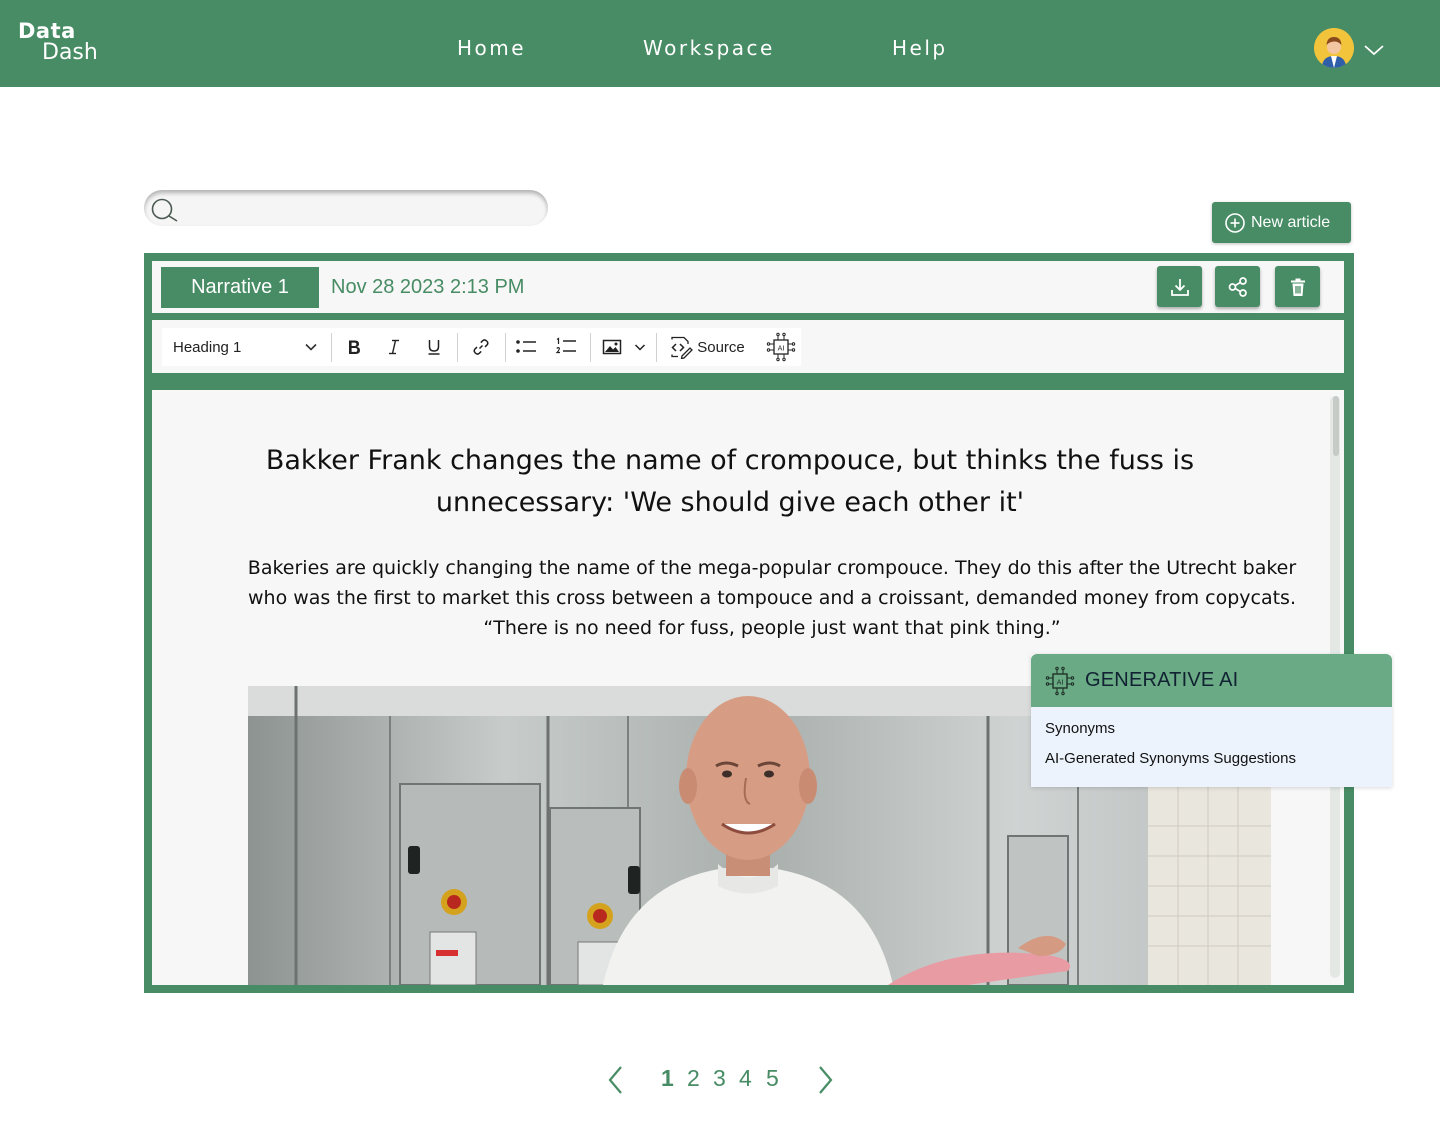  Describe the element at coordinates (693, 1078) in the screenshot. I see `page-2-link: 2` at that location.